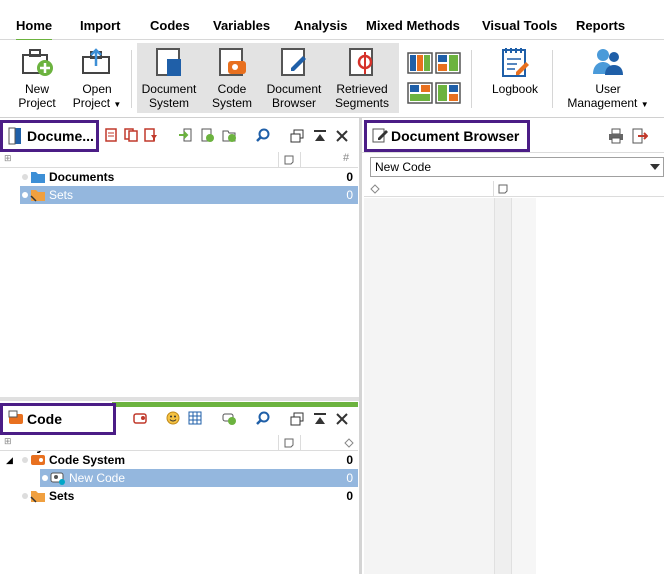  What do you see at coordinates (289, 443) in the screenshot?
I see `memo-column-icon` at bounding box center [289, 443].